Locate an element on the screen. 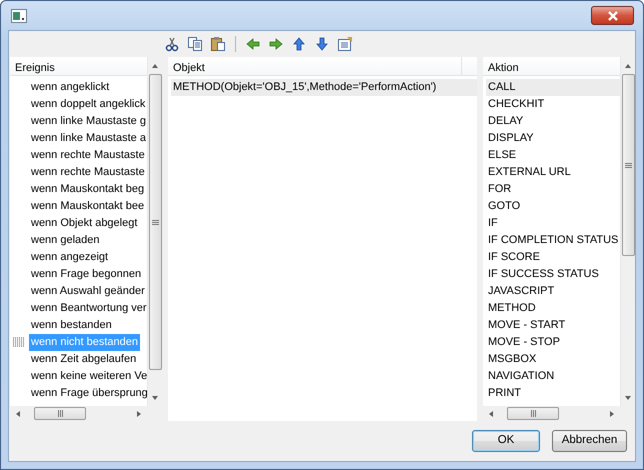 Image resolution: width=644 pixels, height=470 pixels. action-item: ELSE is located at coordinates (502, 155).